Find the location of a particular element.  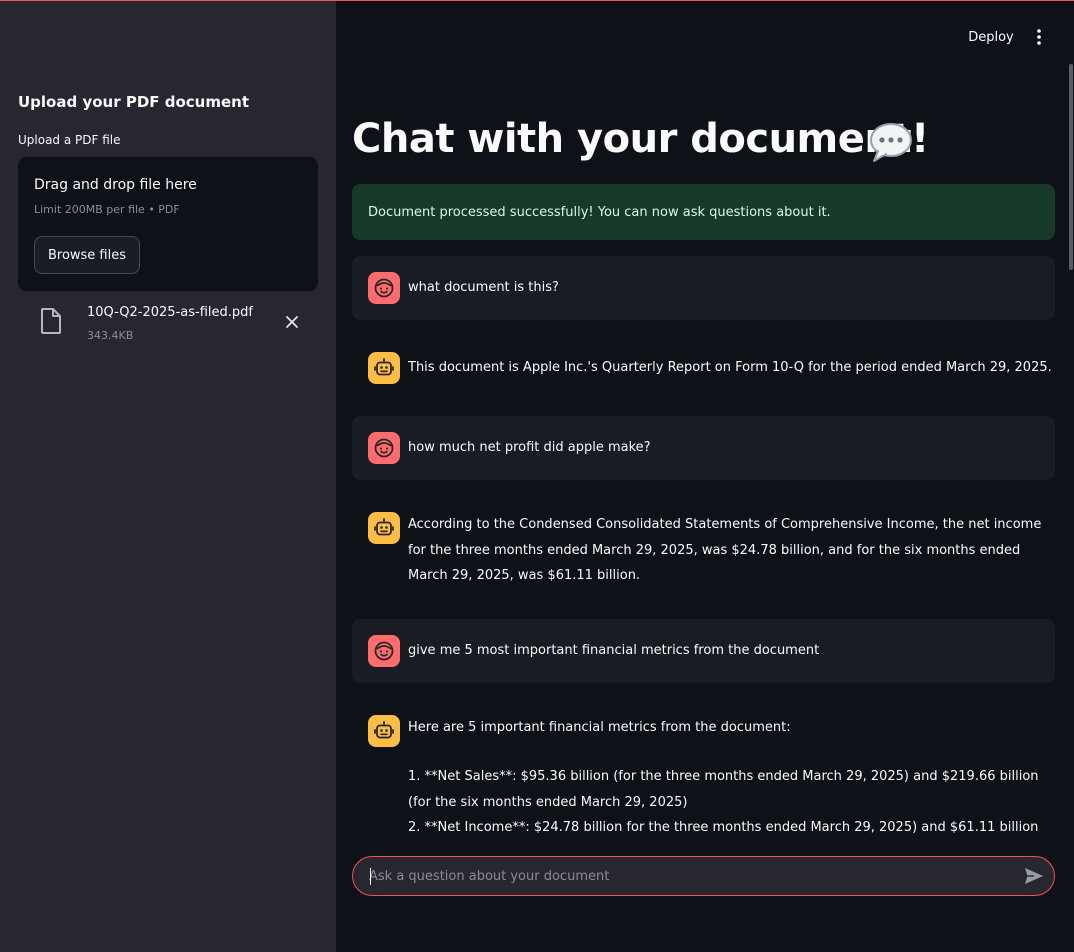

dropzone-title: Drag and drop file here is located at coordinates (115, 185).